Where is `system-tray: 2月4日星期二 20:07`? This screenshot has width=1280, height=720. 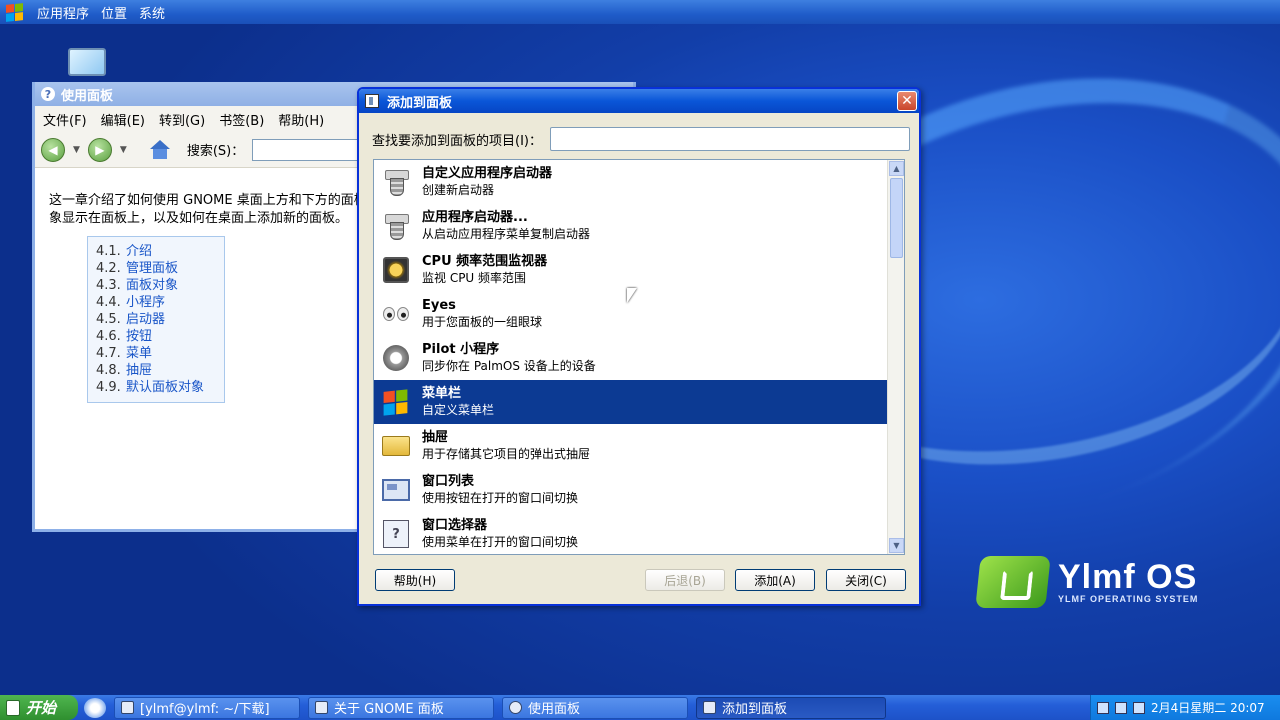 system-tray: 2月4日星期二 20:07 is located at coordinates (1185, 707).